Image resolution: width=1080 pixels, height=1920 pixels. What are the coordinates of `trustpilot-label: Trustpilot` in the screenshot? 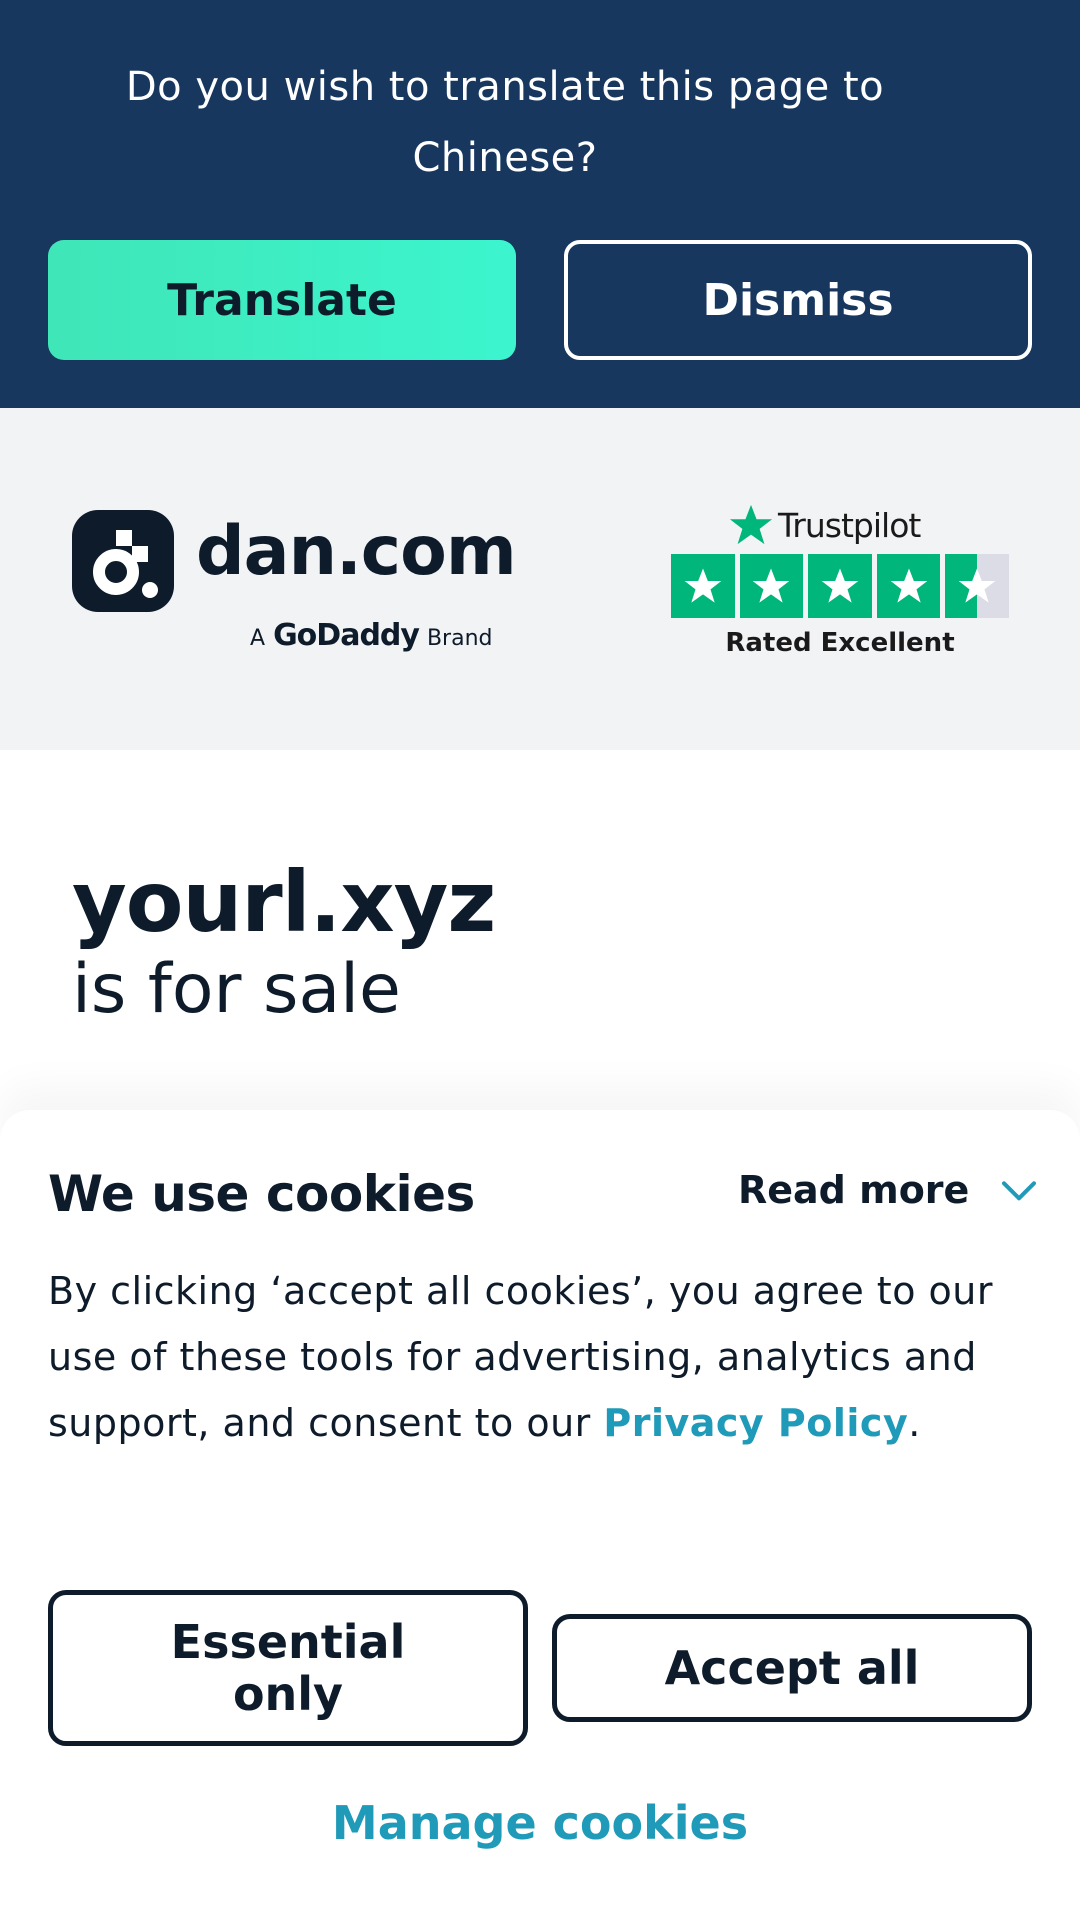 It's located at (849, 525).